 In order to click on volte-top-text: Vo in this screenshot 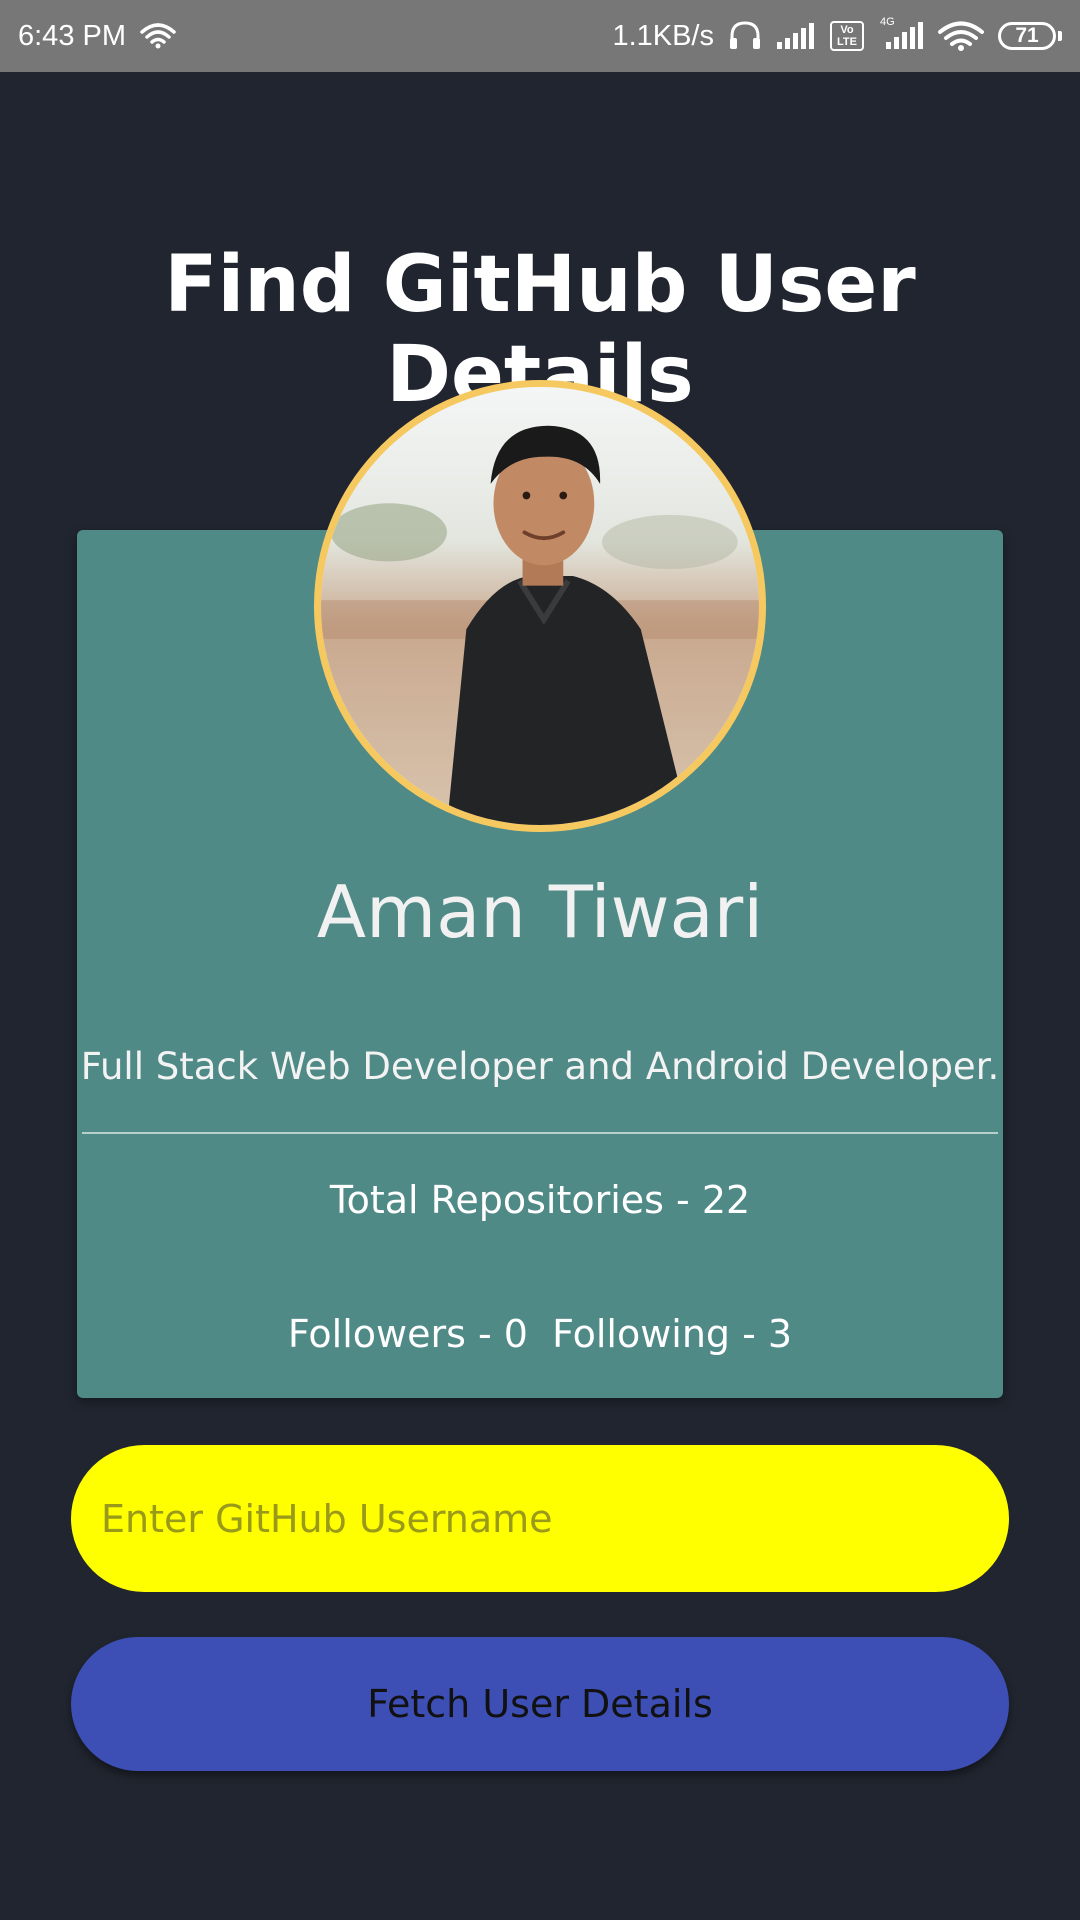, I will do `click(847, 30)`.